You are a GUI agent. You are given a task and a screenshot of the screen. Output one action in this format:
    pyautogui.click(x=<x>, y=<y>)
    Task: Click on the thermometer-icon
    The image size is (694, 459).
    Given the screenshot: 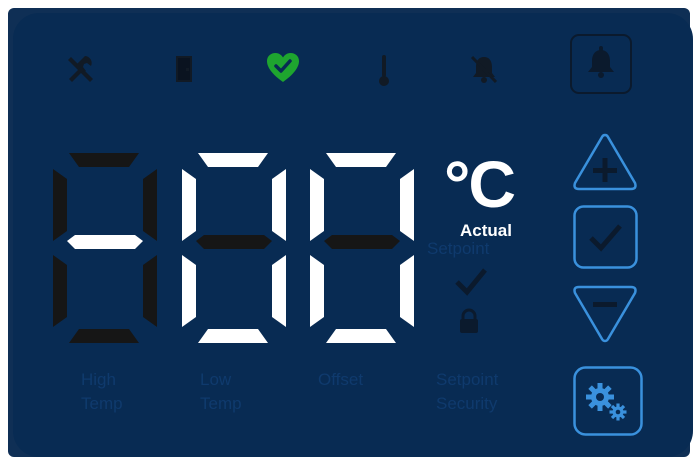 What is the action you would take?
    pyautogui.click(x=384, y=70)
    